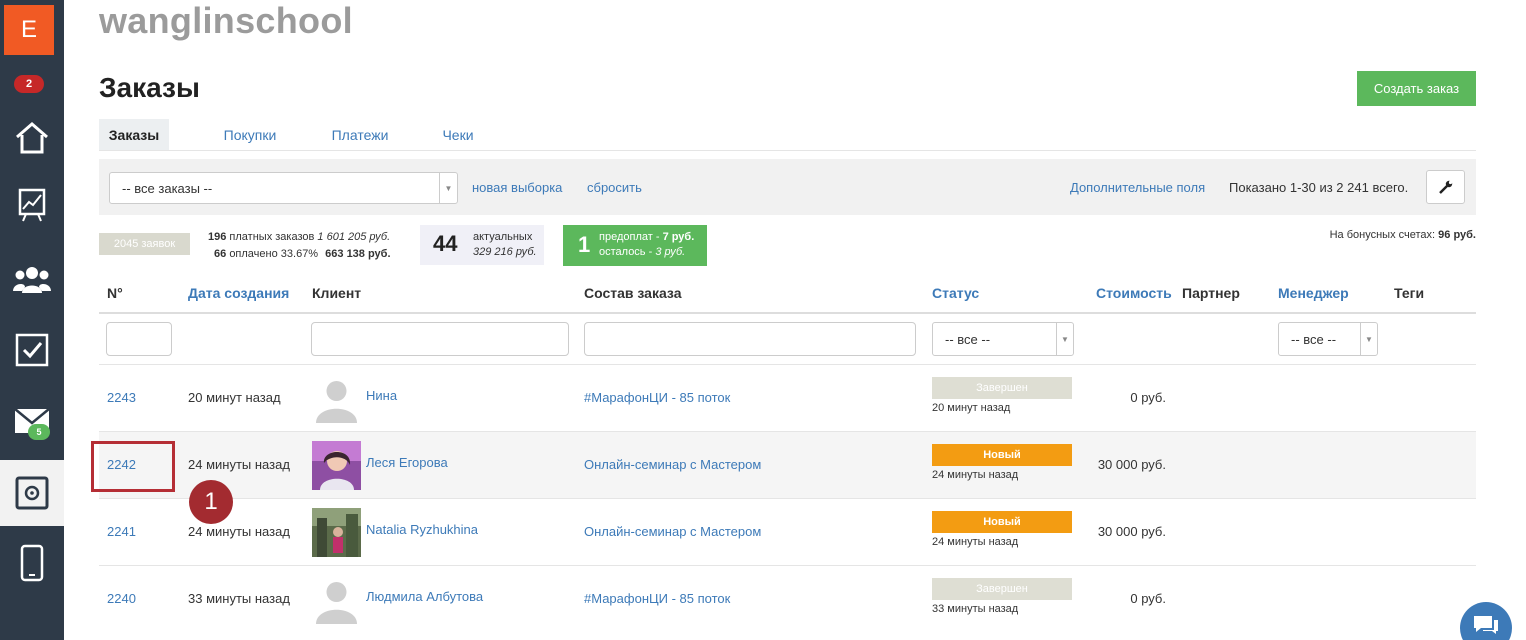 Image resolution: width=1526 pixels, height=640 pixels. Describe the element at coordinates (217, 237) in the screenshot. I see `paid-count: 196` at that location.